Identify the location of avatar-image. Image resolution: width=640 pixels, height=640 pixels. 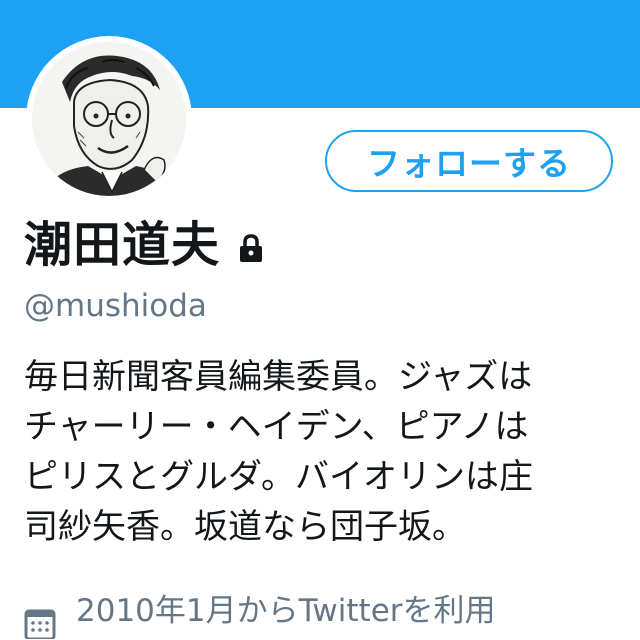
(109, 119).